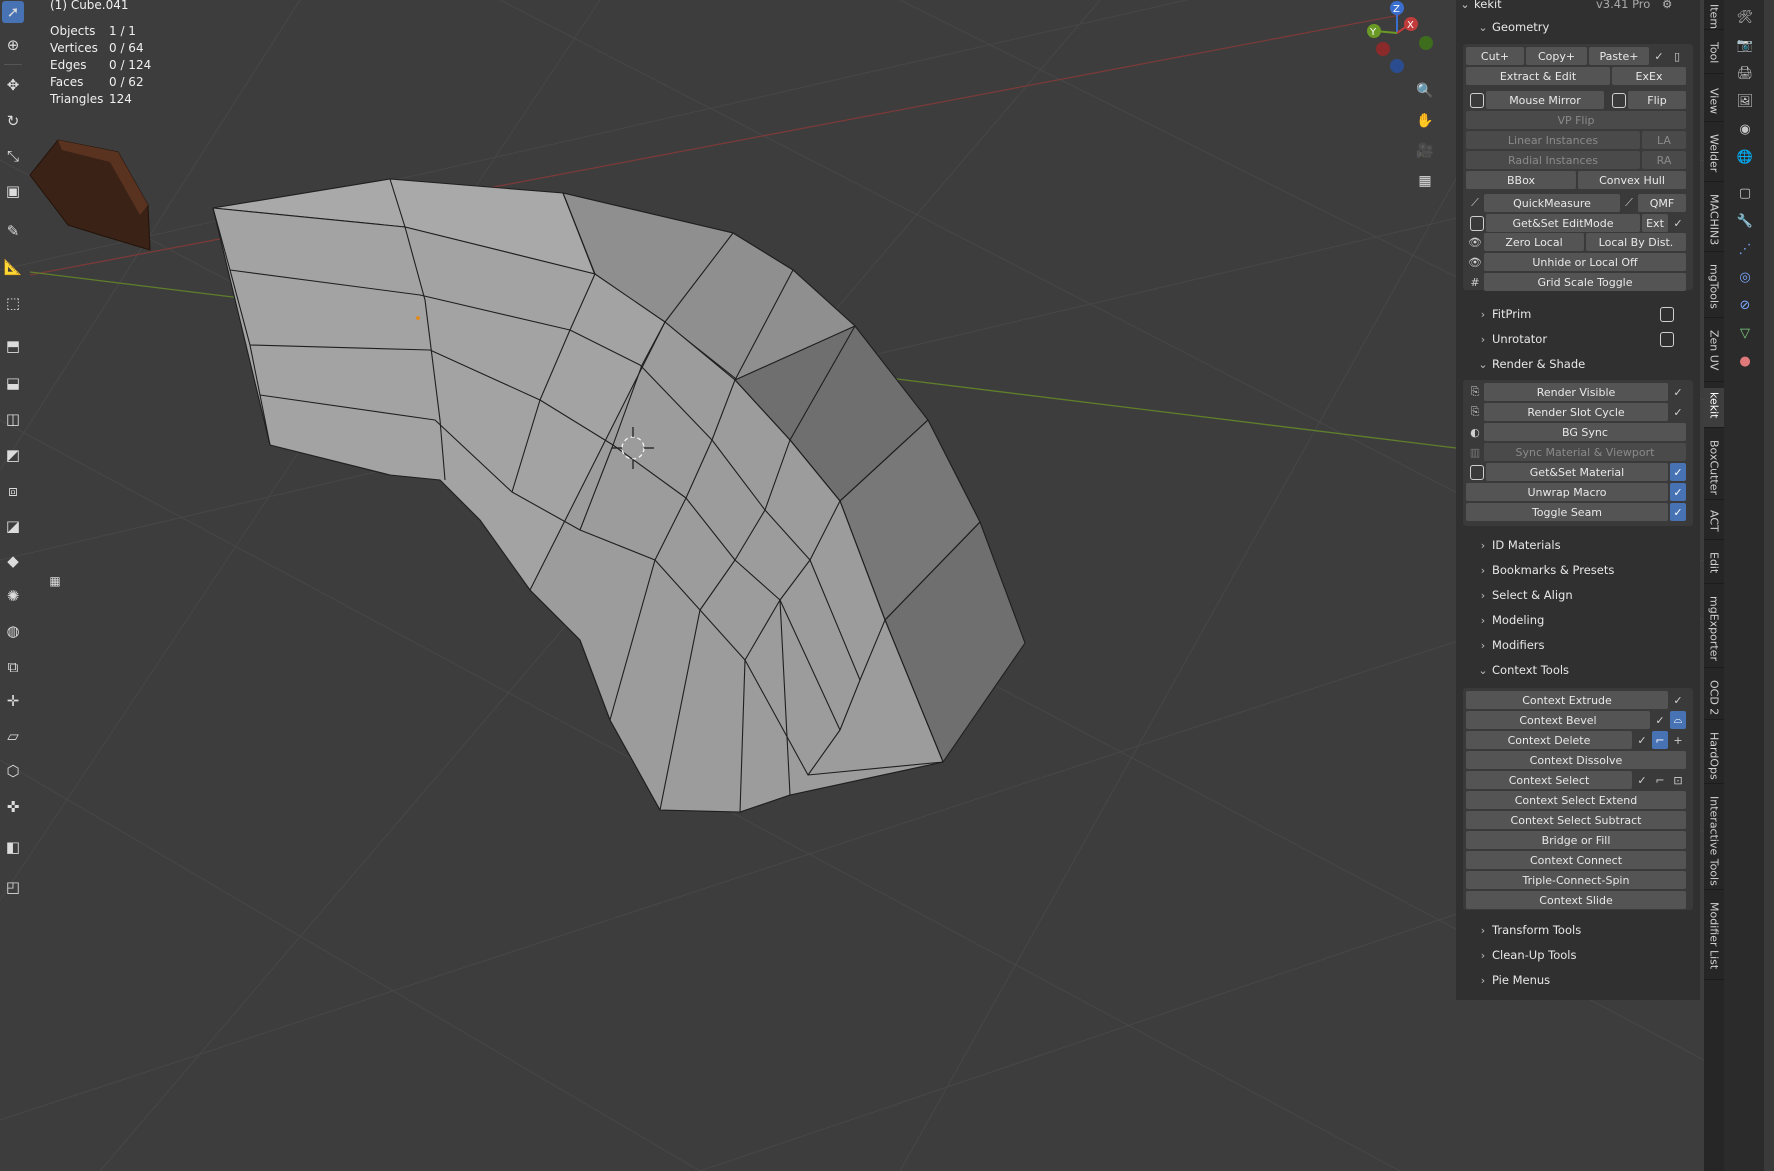  What do you see at coordinates (1745, 193) in the screenshot?
I see `object-properties-icon: ▢` at bounding box center [1745, 193].